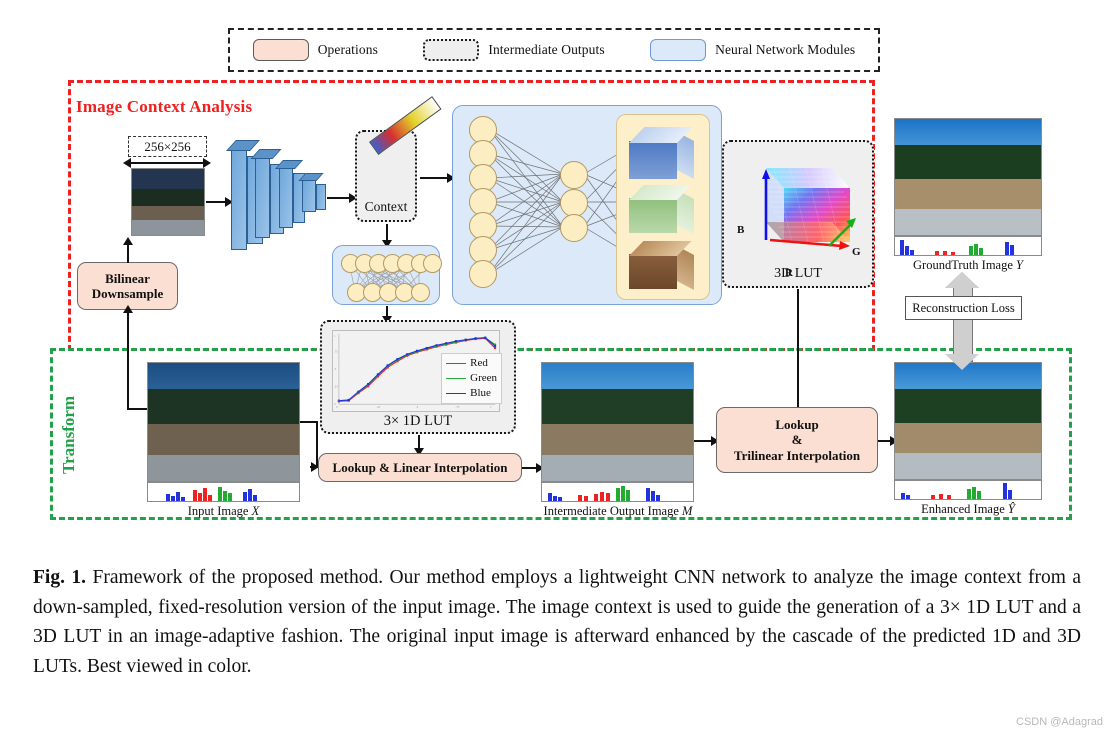 The width and height of the screenshot is (1117, 737). I want to click on reconstruction-loss-arrow-down, so click(962, 362).